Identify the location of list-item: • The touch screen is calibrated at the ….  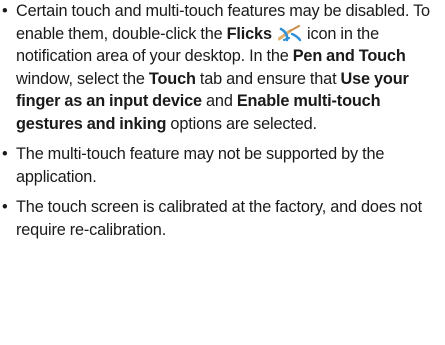
(222, 218).